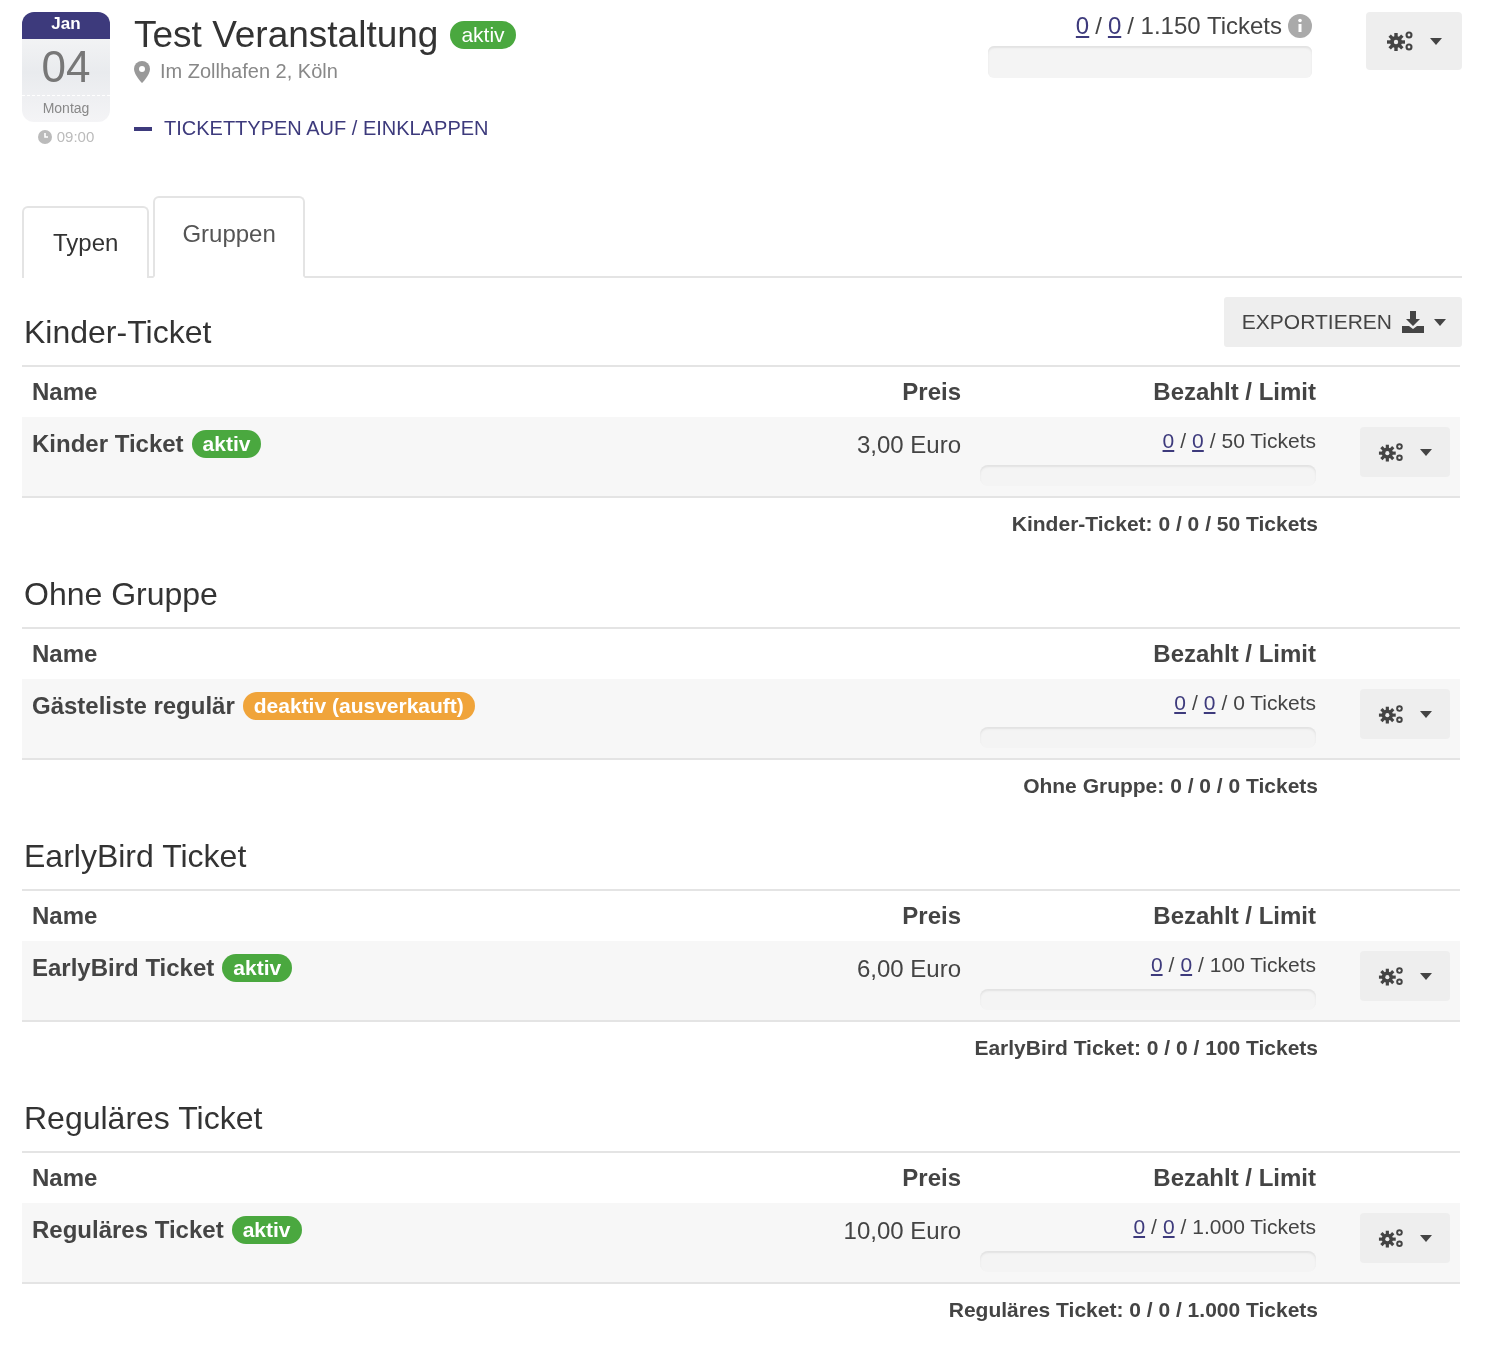  Describe the element at coordinates (1164, 524) in the screenshot. I see `group-summary: Kinder-Ticket: 0 / 0 / 50 Tickets` at that location.